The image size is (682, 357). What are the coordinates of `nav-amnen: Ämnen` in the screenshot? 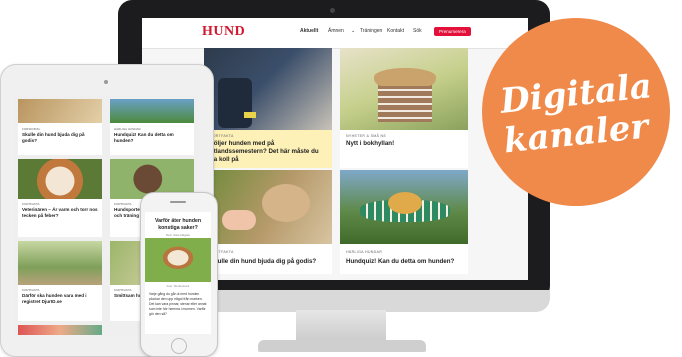 It's located at (336, 31).